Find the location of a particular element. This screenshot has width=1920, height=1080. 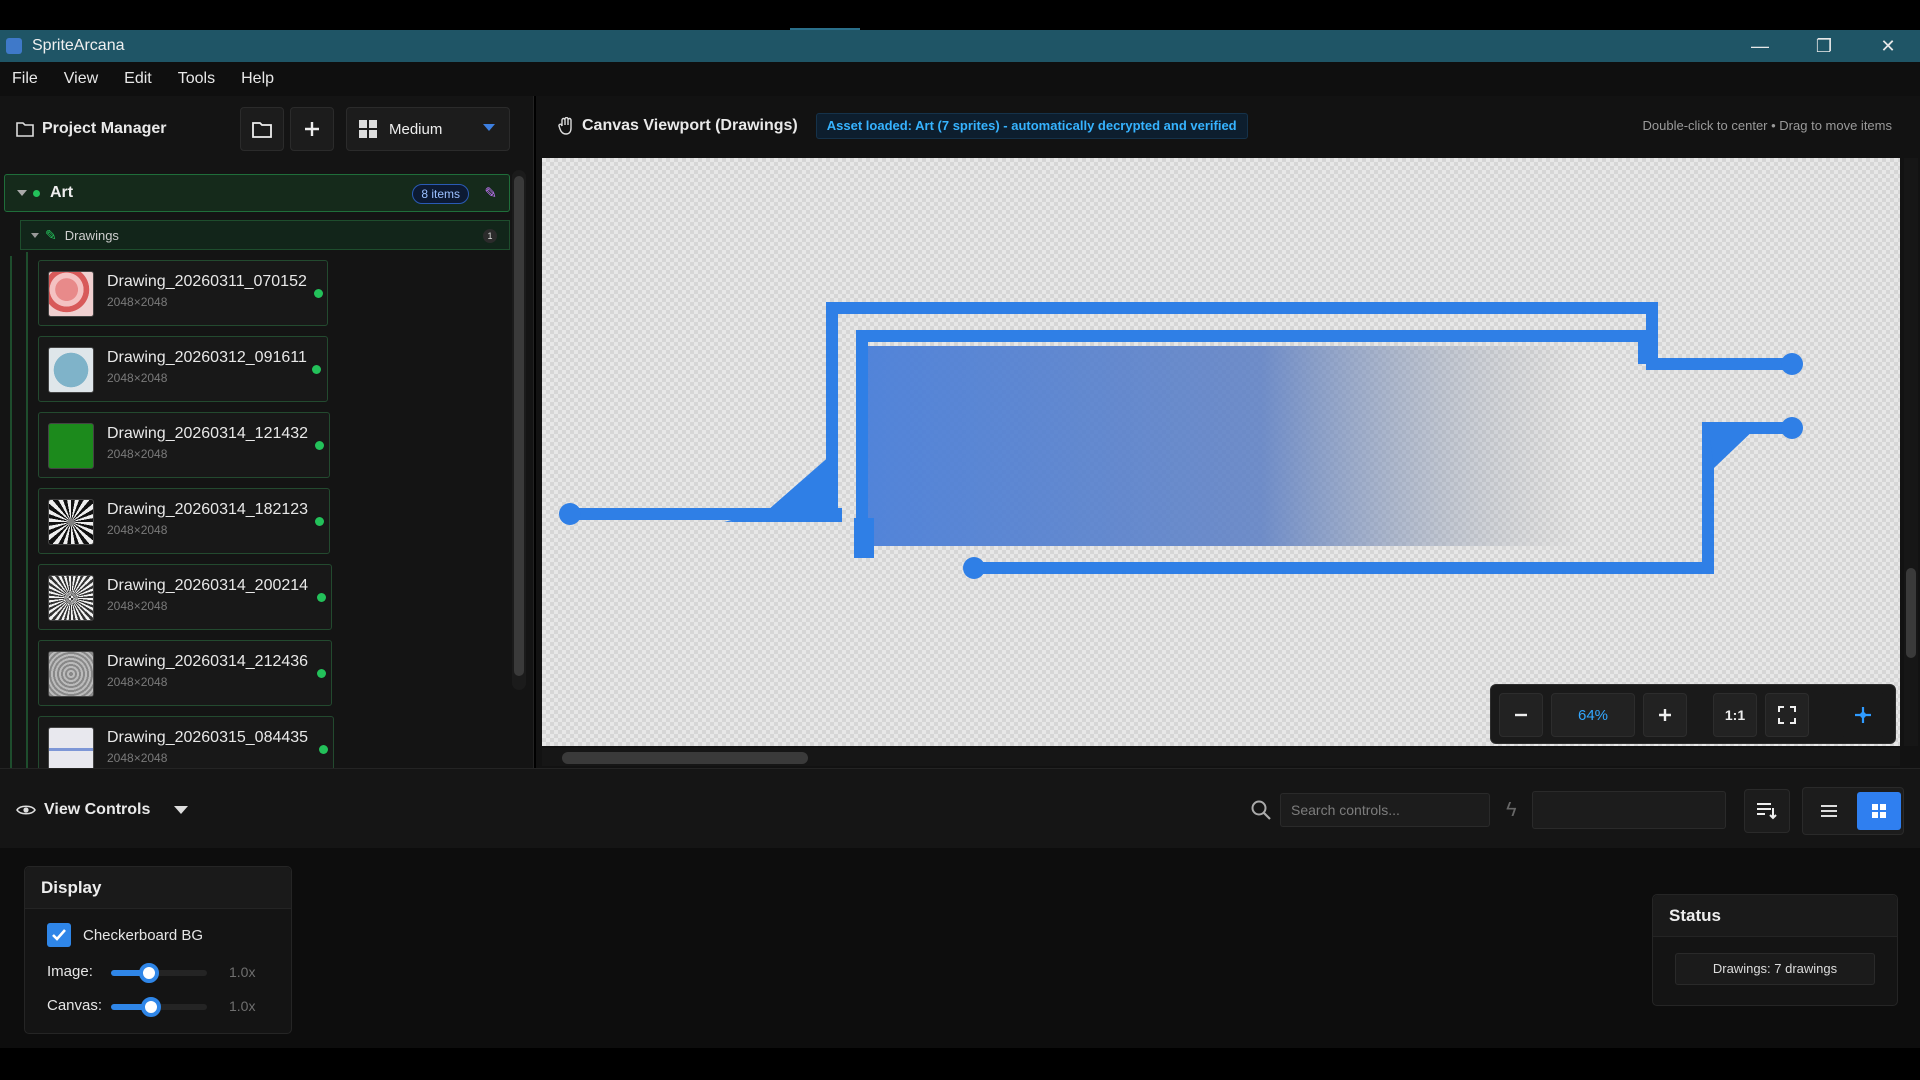

list-icon is located at coordinates (1829, 811).